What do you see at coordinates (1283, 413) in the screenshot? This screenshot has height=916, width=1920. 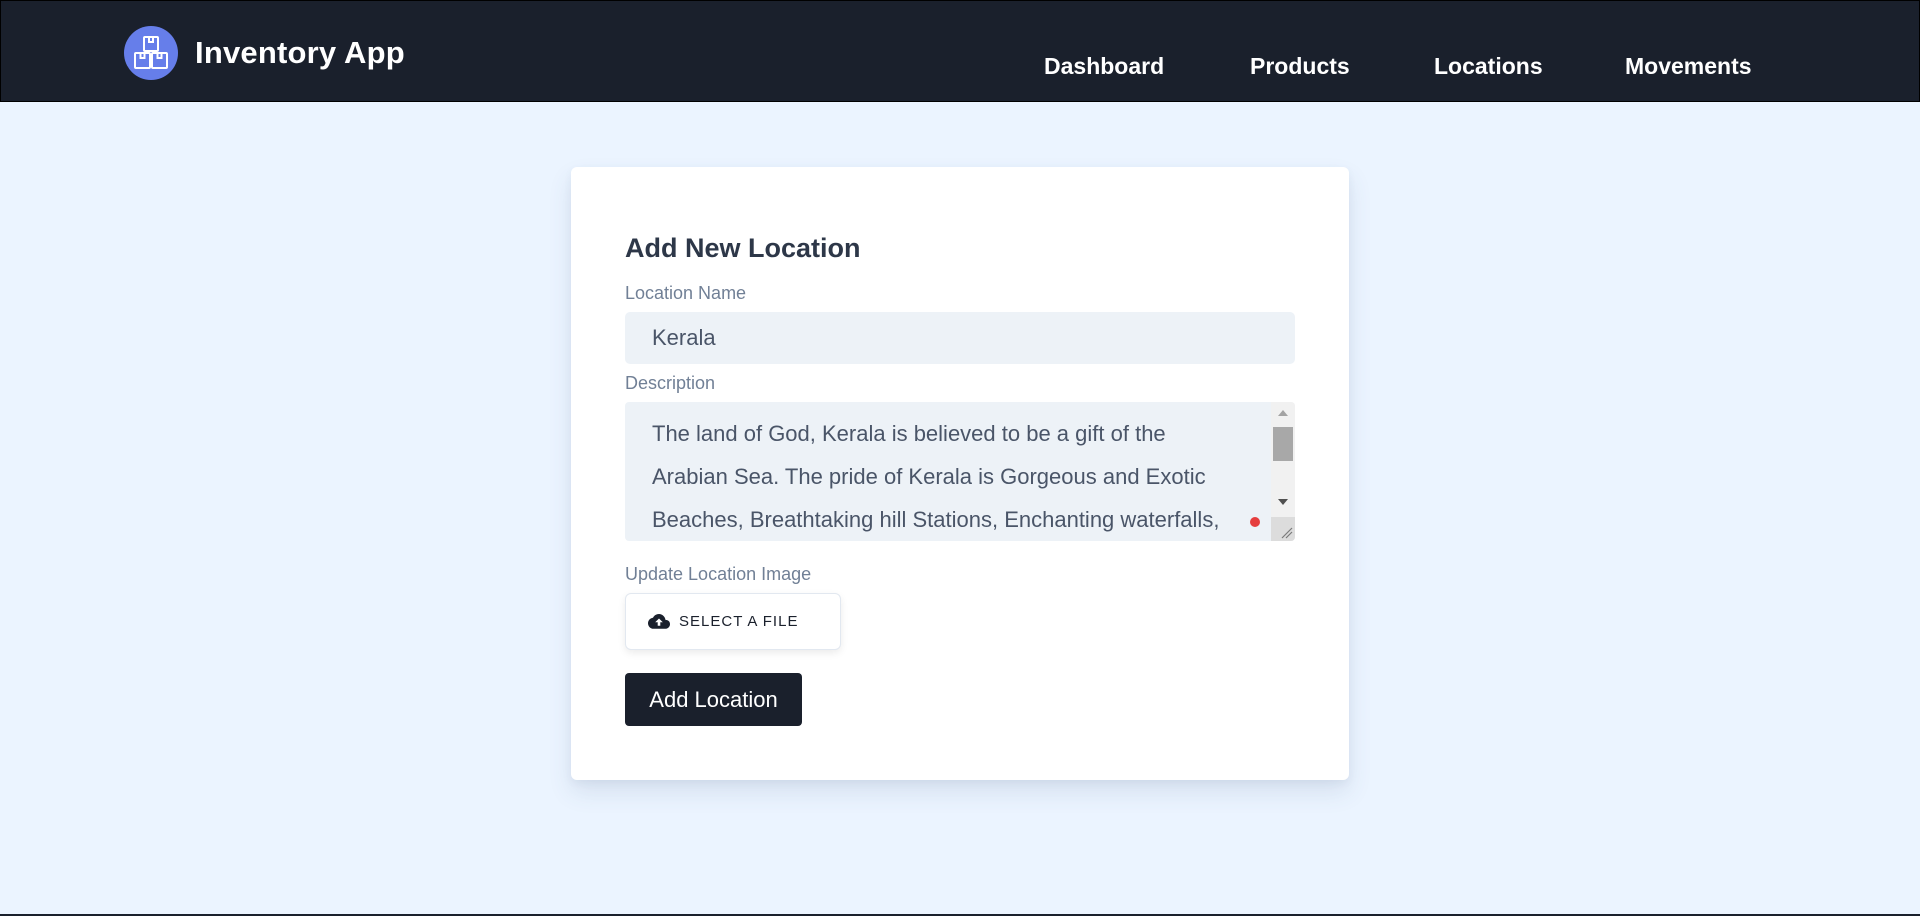 I see `scroll-up-arrow-icon` at bounding box center [1283, 413].